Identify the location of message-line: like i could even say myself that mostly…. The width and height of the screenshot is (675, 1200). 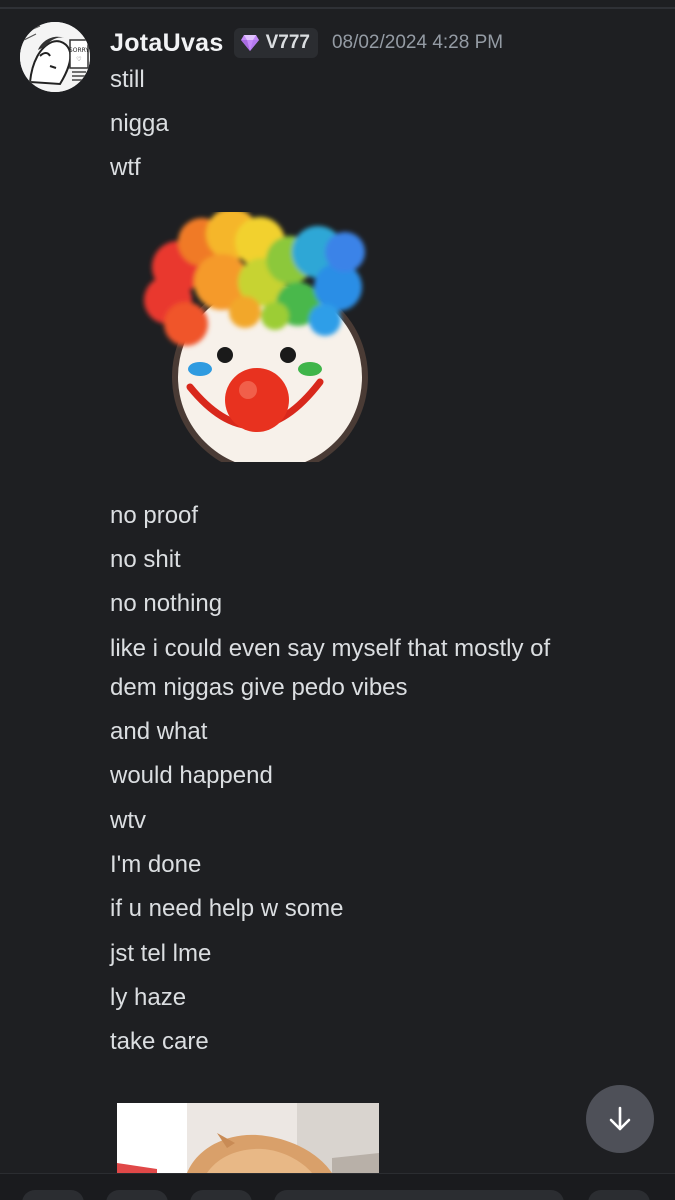
(330, 648).